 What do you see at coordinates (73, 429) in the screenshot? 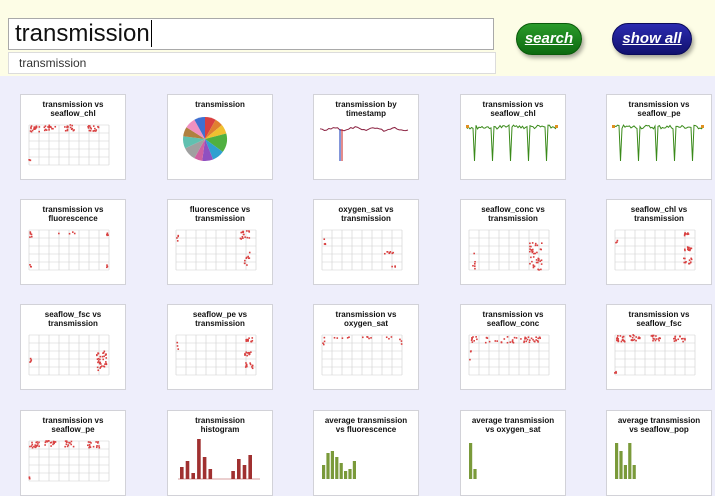
I see `thumbnail-title-line: seaflow_pe` at bounding box center [73, 429].